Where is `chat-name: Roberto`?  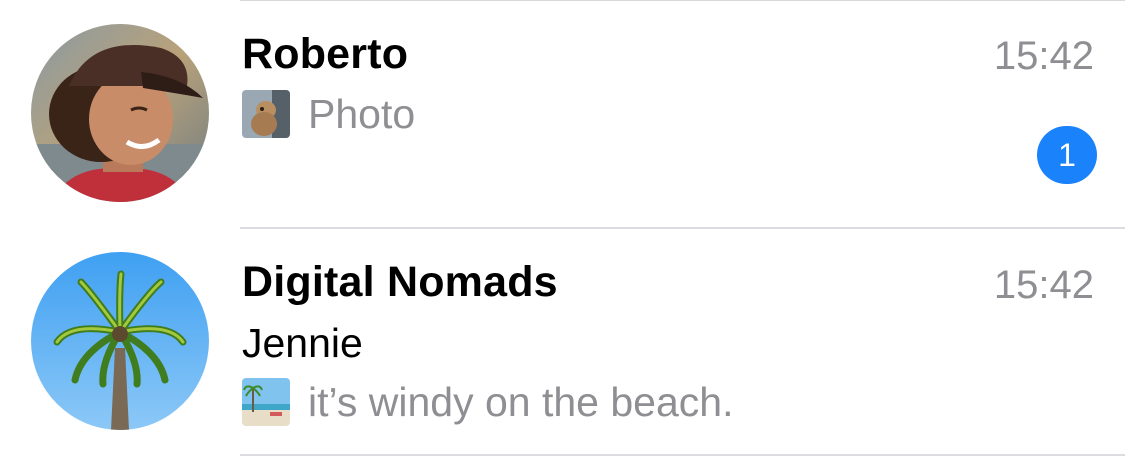
chat-name: Roberto is located at coordinates (325, 54).